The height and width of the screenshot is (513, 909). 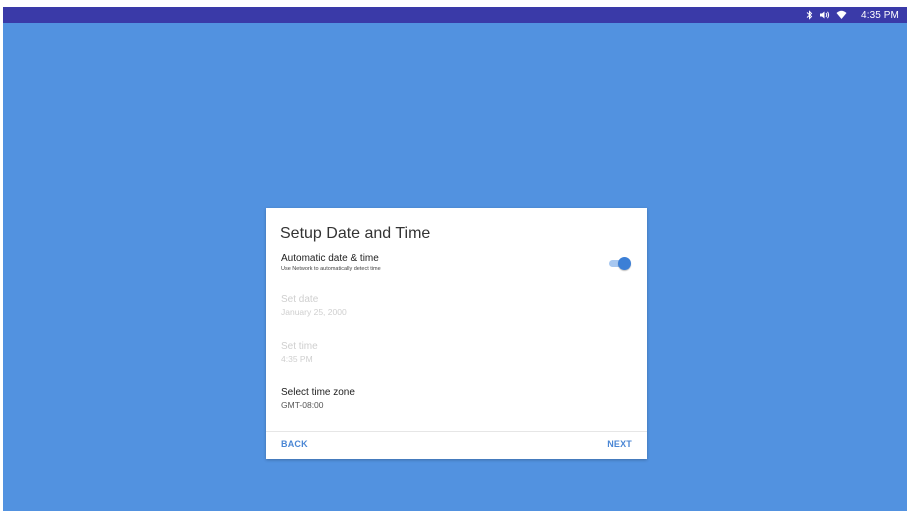 What do you see at coordinates (456, 431) in the screenshot?
I see `dialog-divider` at bounding box center [456, 431].